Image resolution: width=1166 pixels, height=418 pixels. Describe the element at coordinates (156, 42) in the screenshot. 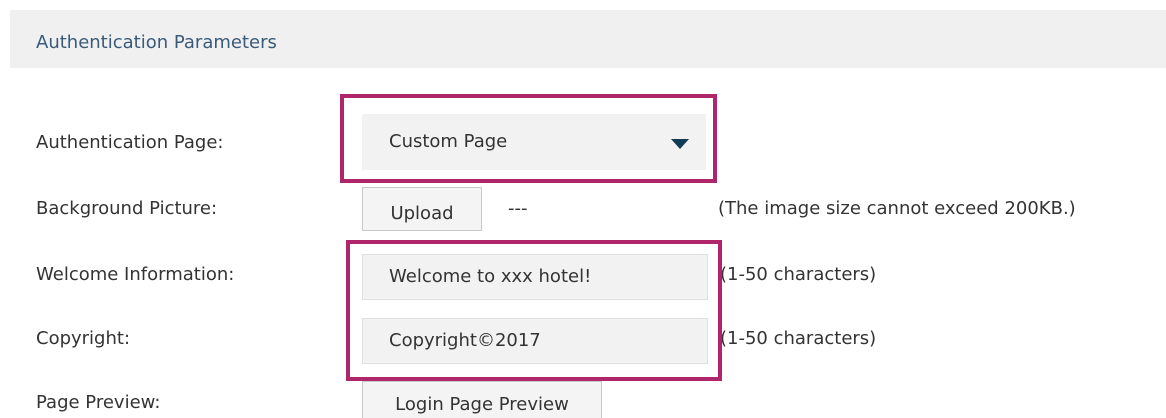

I see `section-title: Authentication Parameters` at that location.